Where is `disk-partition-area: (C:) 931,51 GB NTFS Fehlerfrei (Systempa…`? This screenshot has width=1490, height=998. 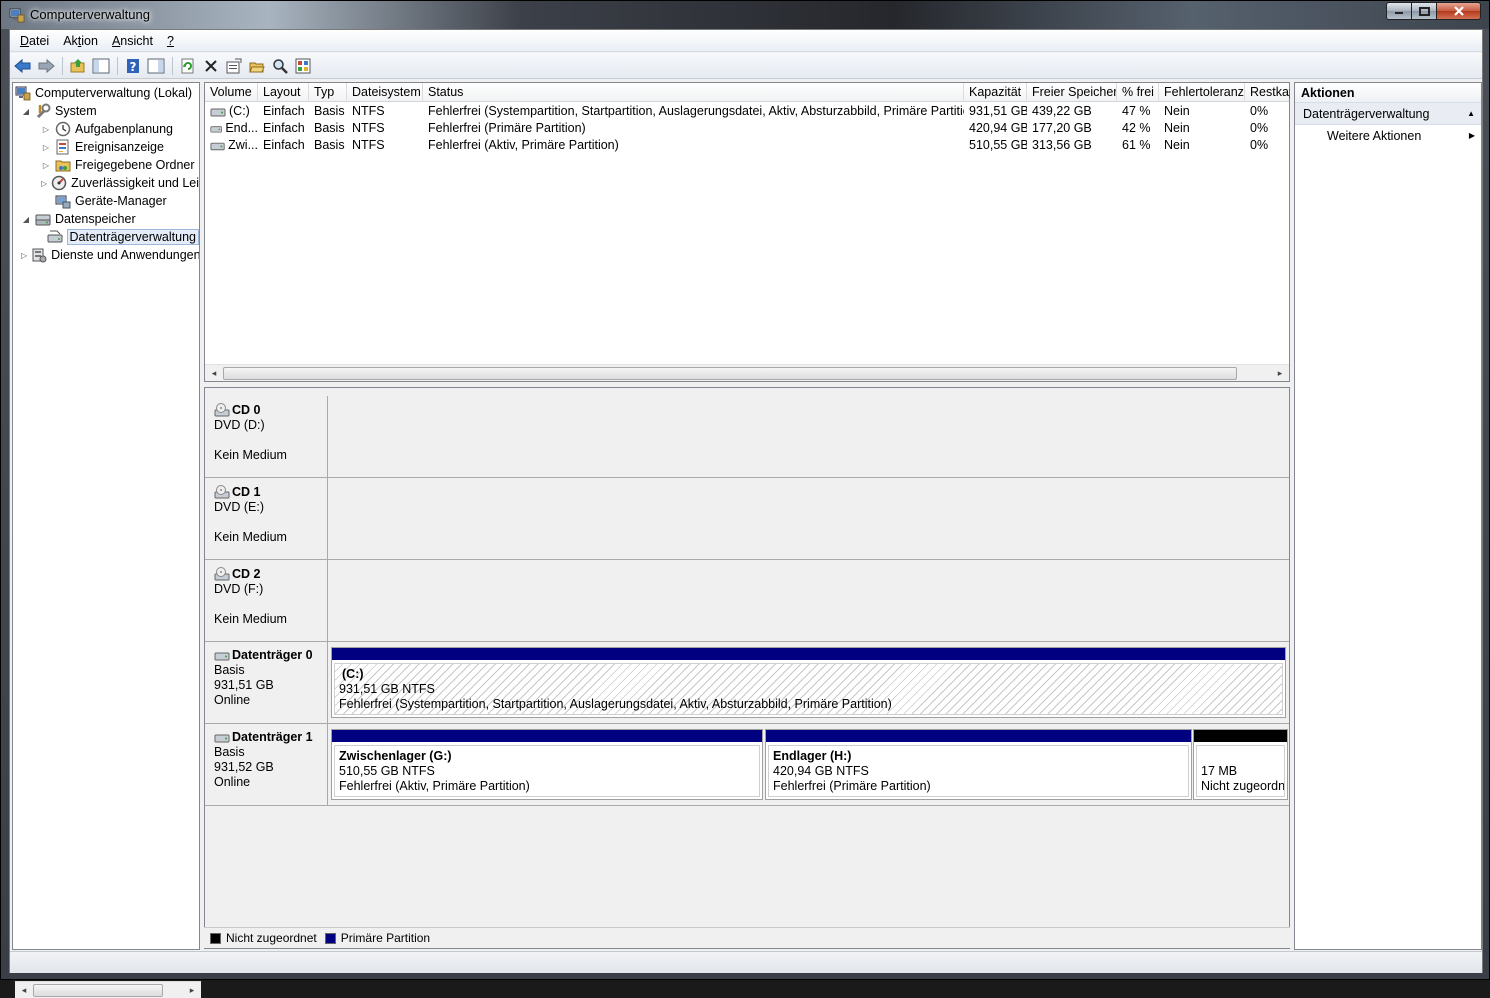 disk-partition-area: (C:) 931,51 GB NTFS Fehlerfrei (Systempa… is located at coordinates (809, 682).